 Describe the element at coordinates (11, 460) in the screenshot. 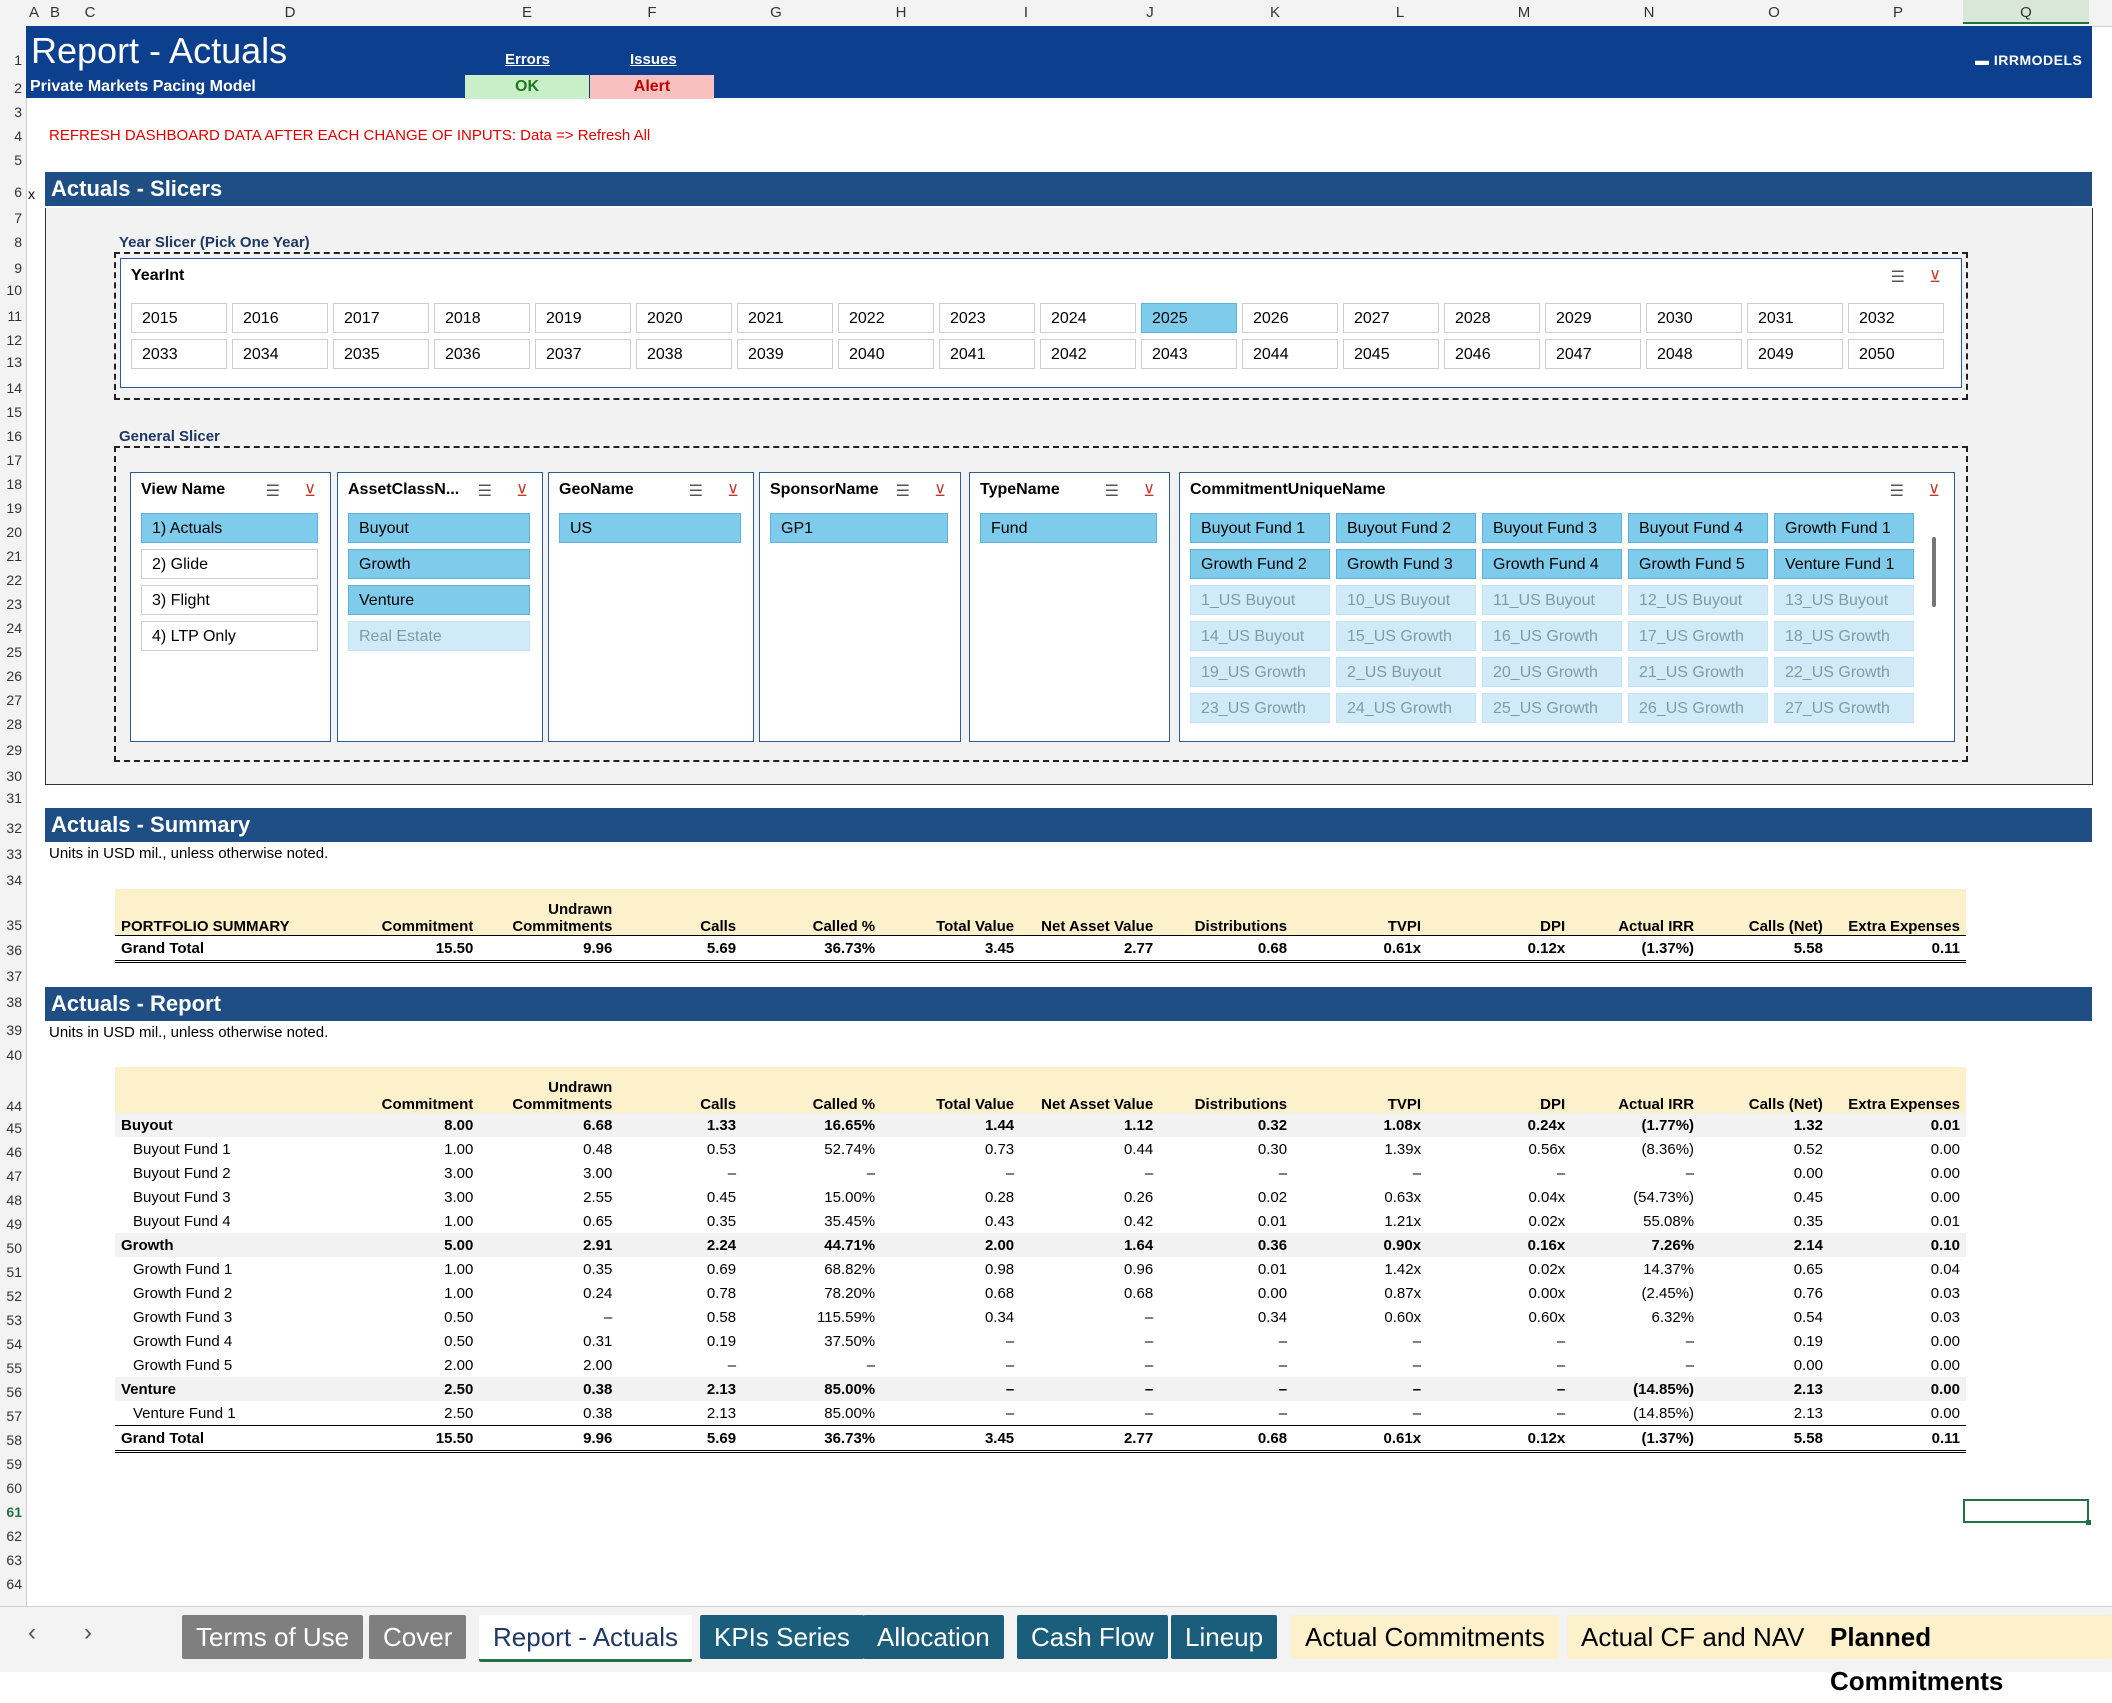

I see `row-number: 17` at that location.